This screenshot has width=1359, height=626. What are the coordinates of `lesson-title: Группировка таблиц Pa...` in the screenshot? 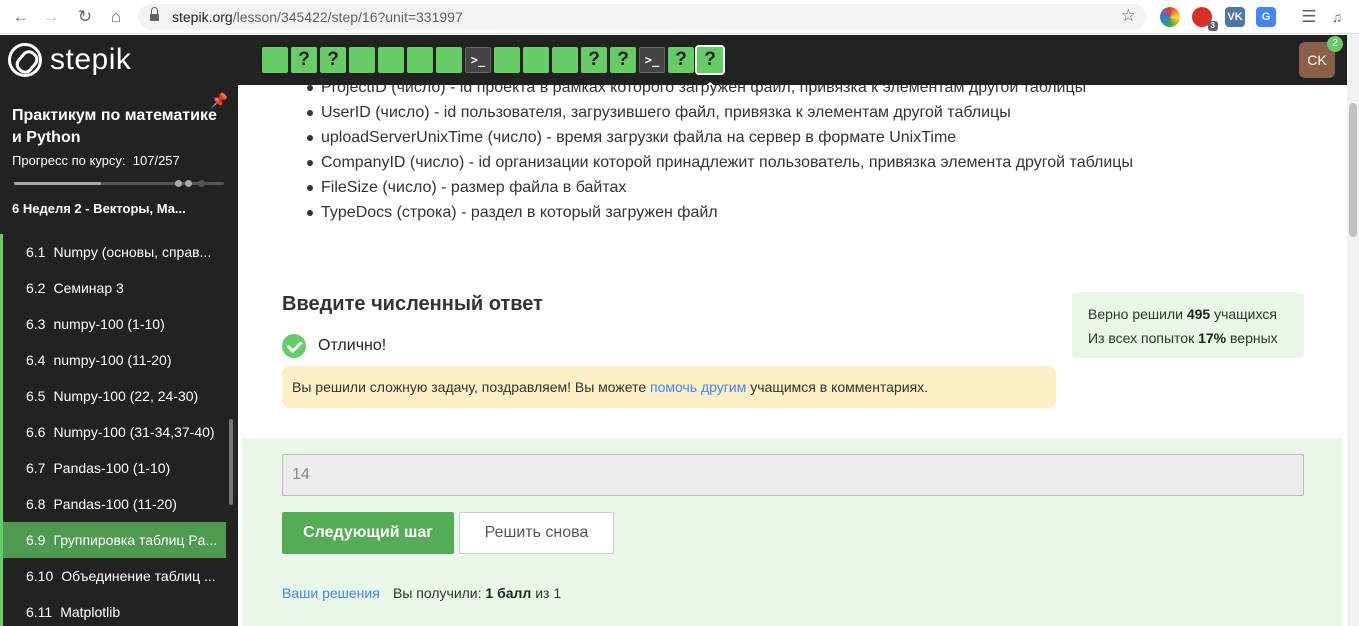 It's located at (135, 540).